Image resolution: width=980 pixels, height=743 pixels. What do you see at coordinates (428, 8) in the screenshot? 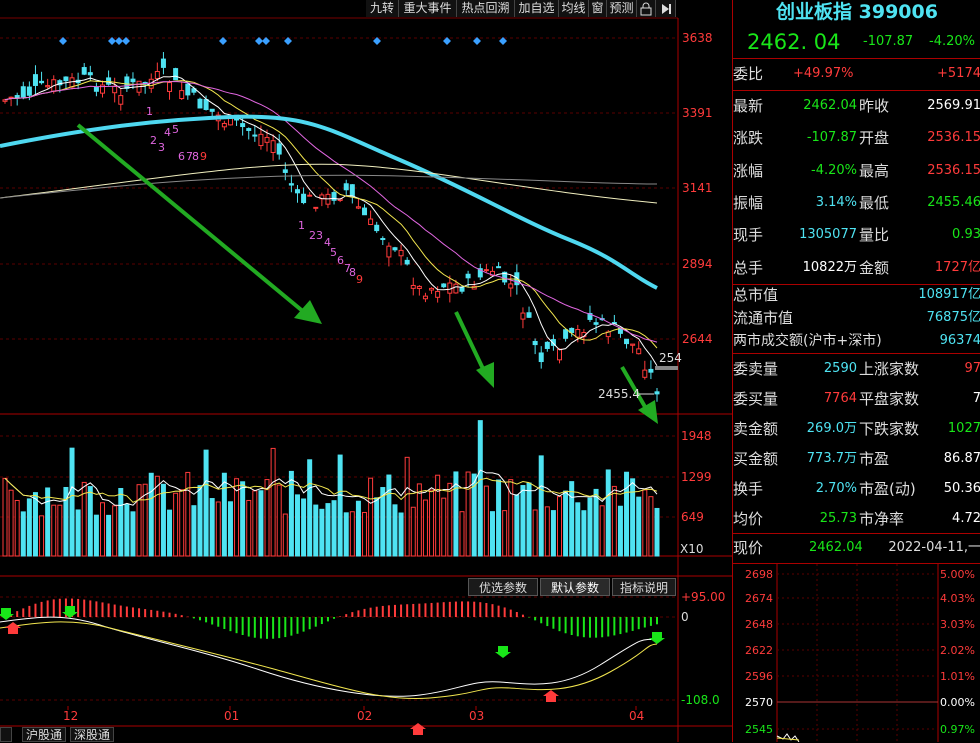
I see `toolbar-major-events-button: 重大事件` at bounding box center [428, 8].